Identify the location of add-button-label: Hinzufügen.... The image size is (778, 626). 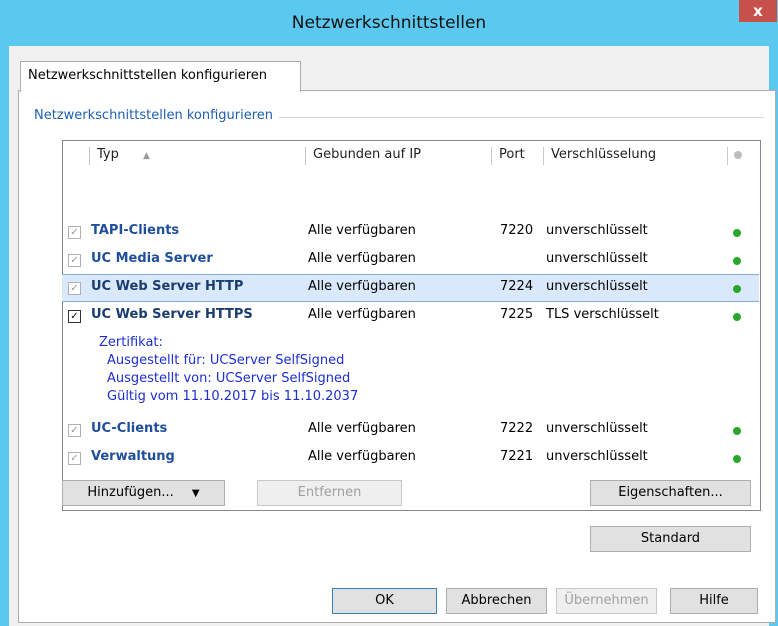
(130, 492).